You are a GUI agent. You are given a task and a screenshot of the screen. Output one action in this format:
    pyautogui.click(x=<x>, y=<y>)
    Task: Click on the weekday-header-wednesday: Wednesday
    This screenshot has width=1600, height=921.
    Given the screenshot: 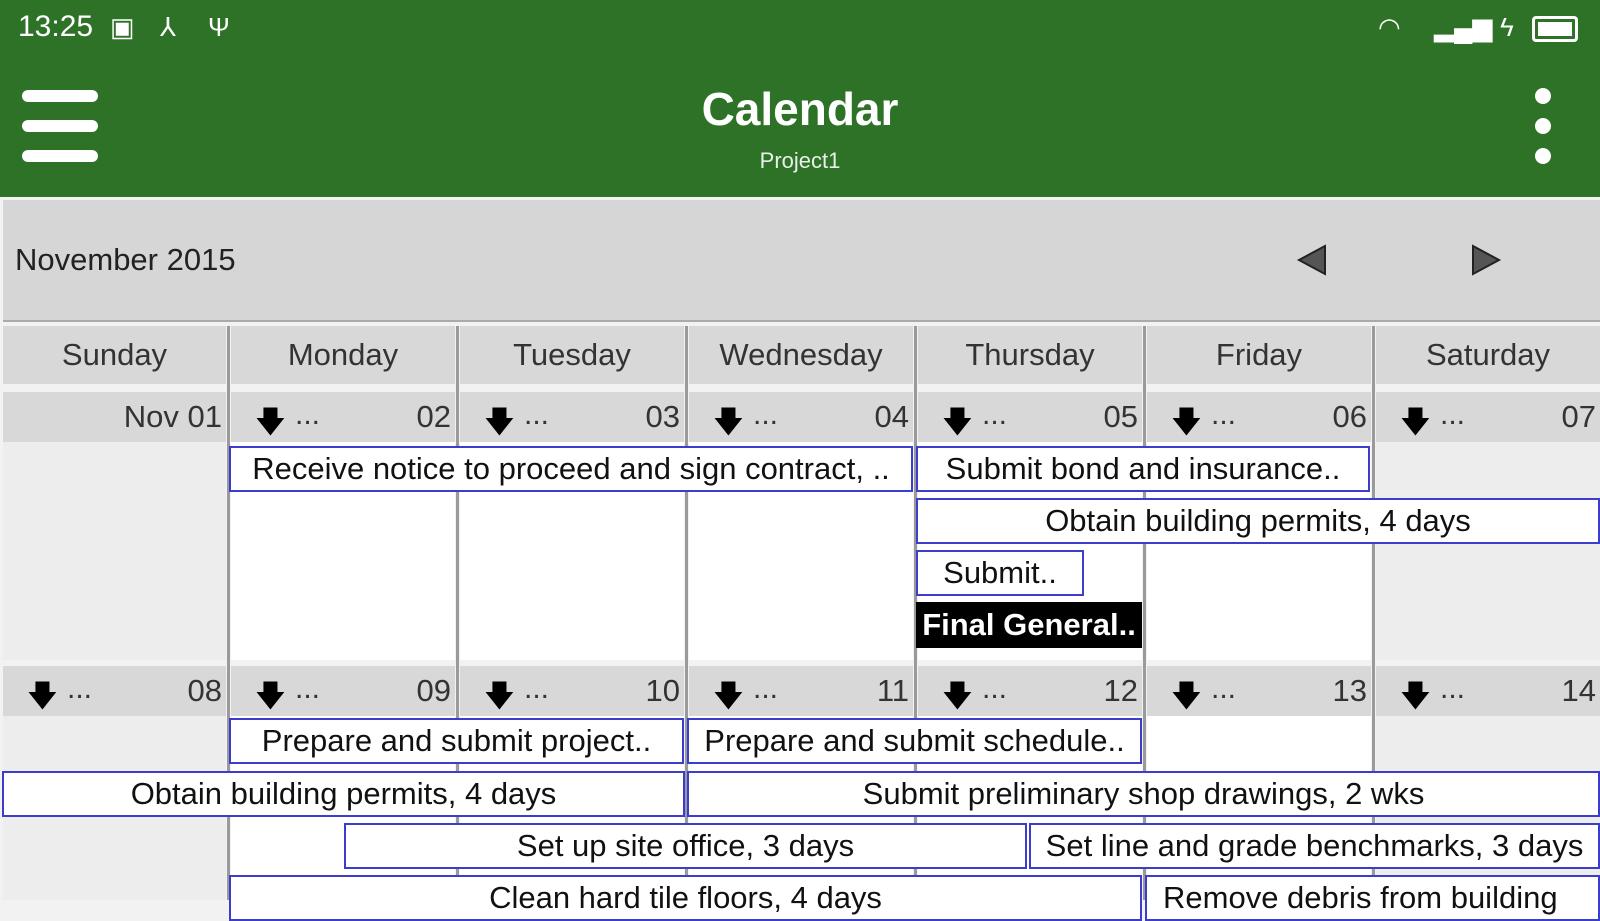 What is the action you would take?
    pyautogui.click(x=801, y=355)
    